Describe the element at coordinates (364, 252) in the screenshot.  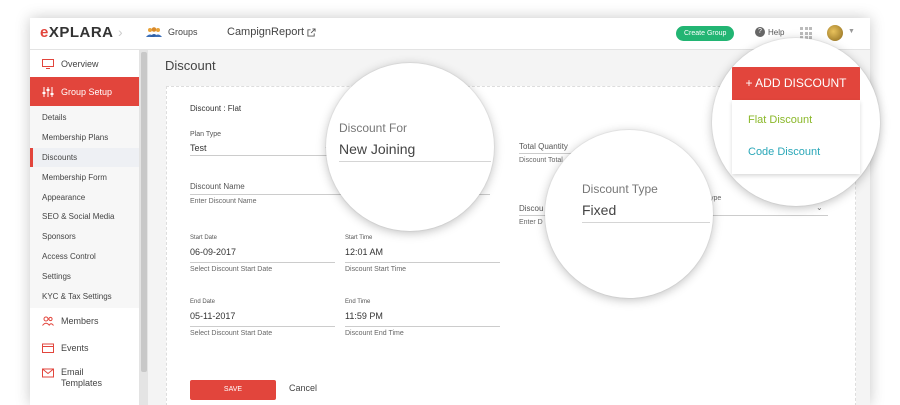
I see `start-time-input: 12:01 AM` at that location.